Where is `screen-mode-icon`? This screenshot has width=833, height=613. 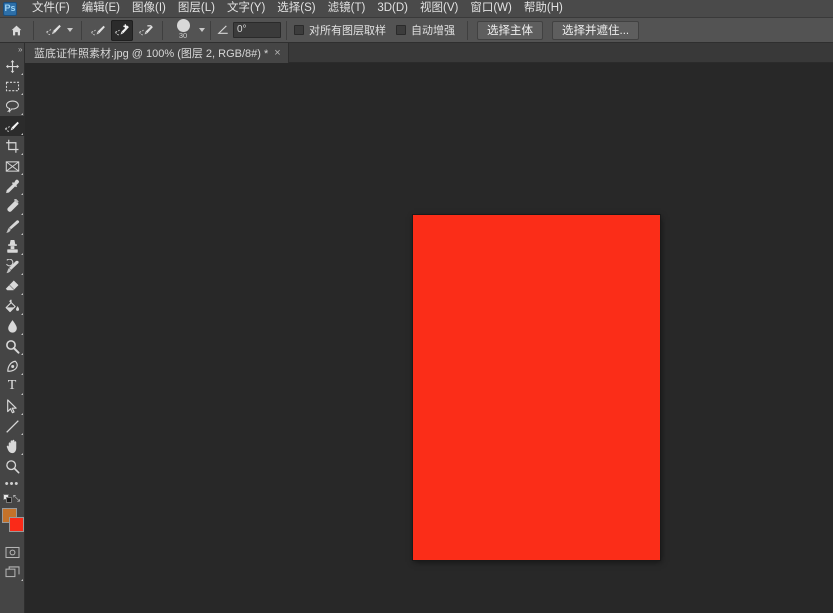
screen-mode-icon is located at coordinates (12, 572).